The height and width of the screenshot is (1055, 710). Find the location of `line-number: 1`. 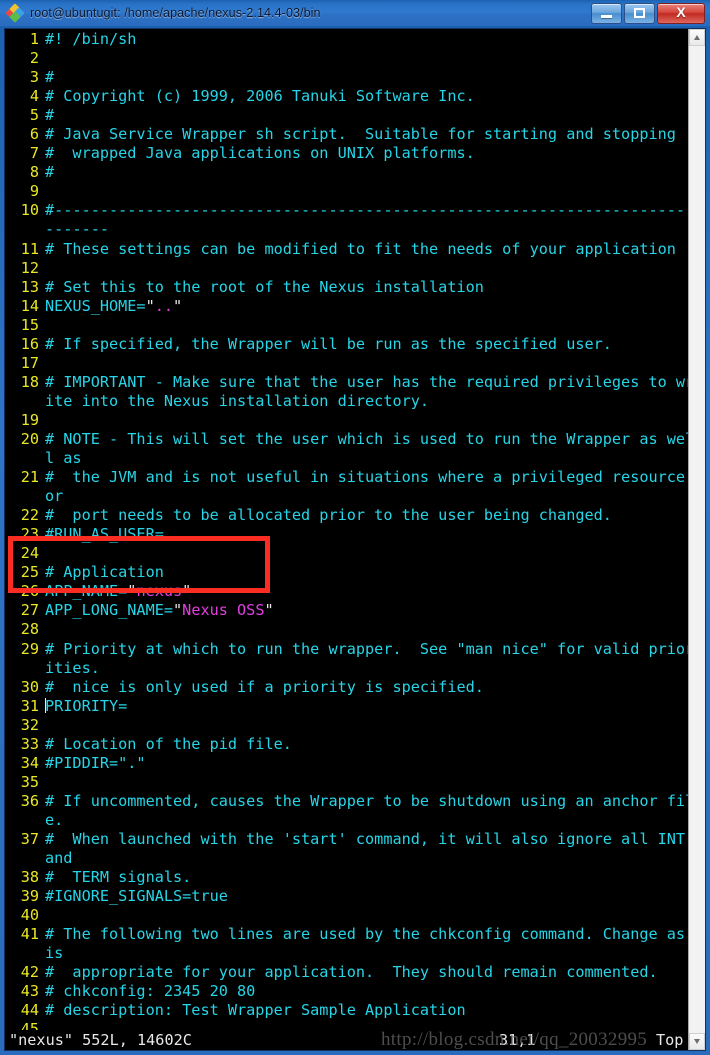

line-number: 1 is located at coordinates (34, 39).